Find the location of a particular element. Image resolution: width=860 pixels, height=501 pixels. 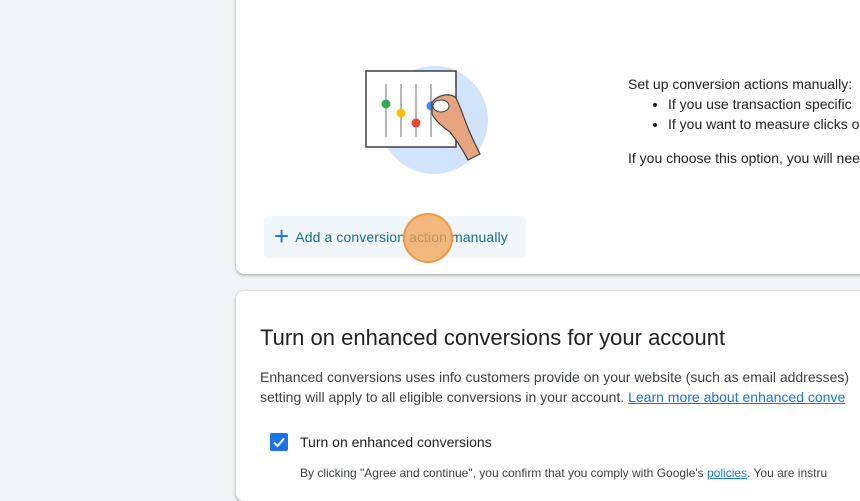

setup-bullet: If you want to measure clicks o is located at coordinates (764, 124).